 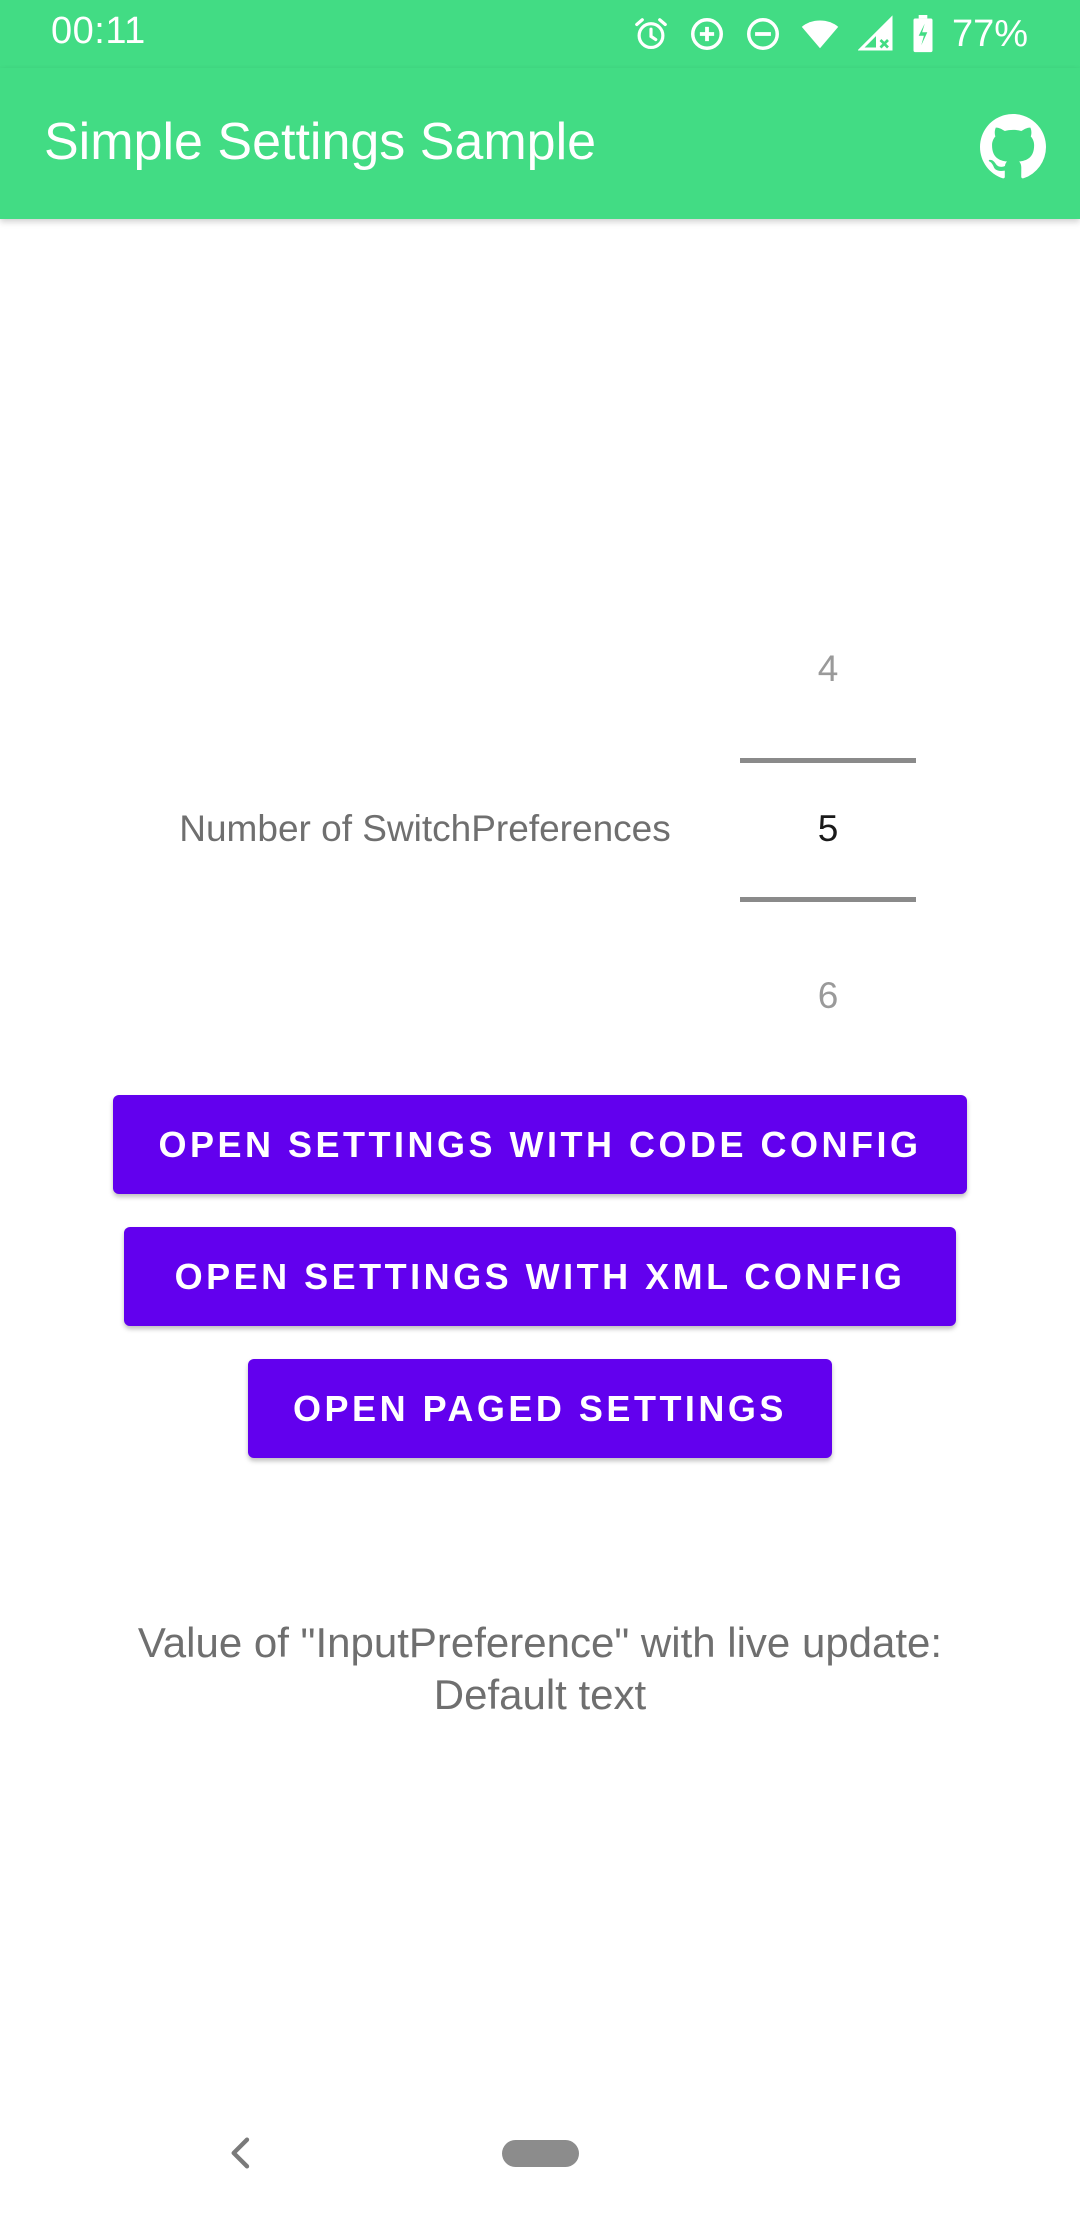 I want to click on status-bar: 00:11 77%, so click(x=540, y=34).